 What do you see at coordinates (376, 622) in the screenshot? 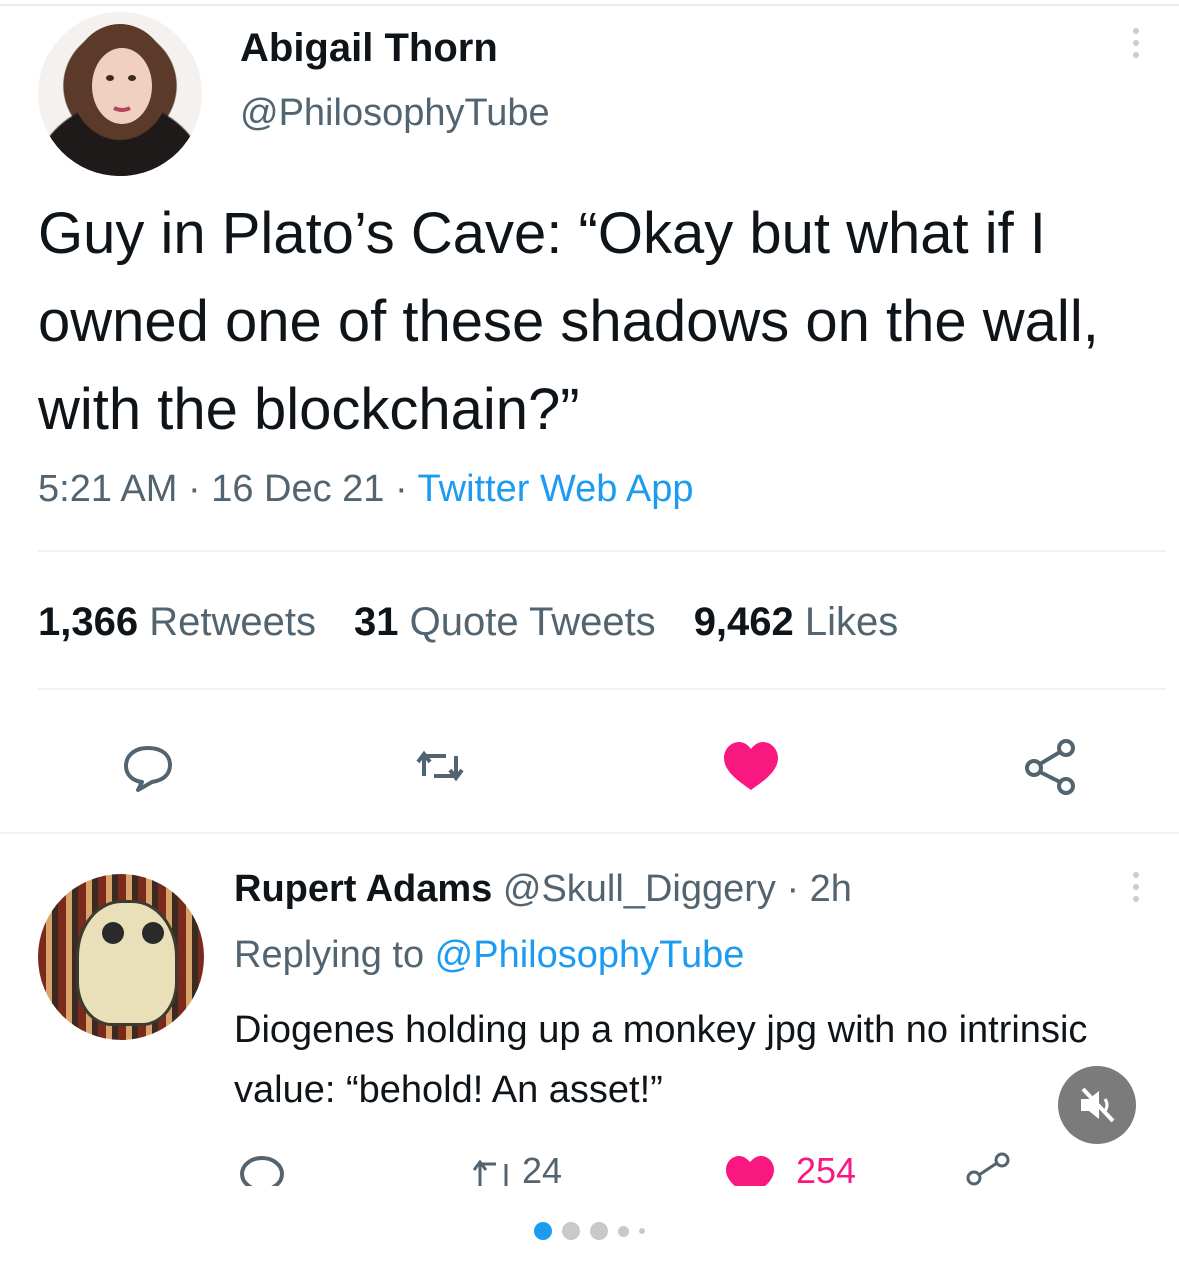
I see `quotes-count: 31` at bounding box center [376, 622].